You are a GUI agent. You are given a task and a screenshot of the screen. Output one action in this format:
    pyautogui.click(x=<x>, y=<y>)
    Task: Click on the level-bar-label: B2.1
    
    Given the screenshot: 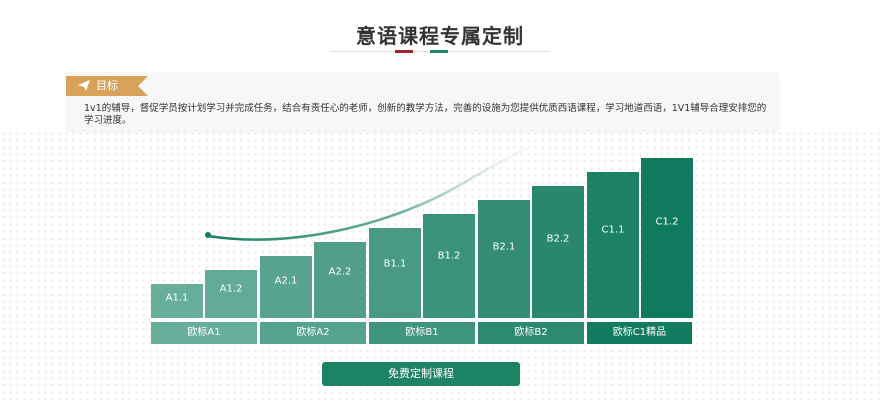 What is the action you would take?
    pyautogui.click(x=504, y=247)
    